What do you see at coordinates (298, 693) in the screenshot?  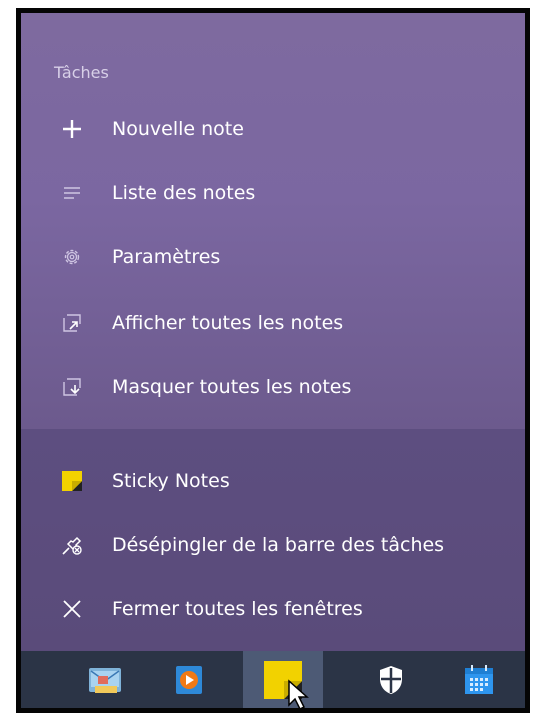 I see `mouse-cursor-icon` at bounding box center [298, 693].